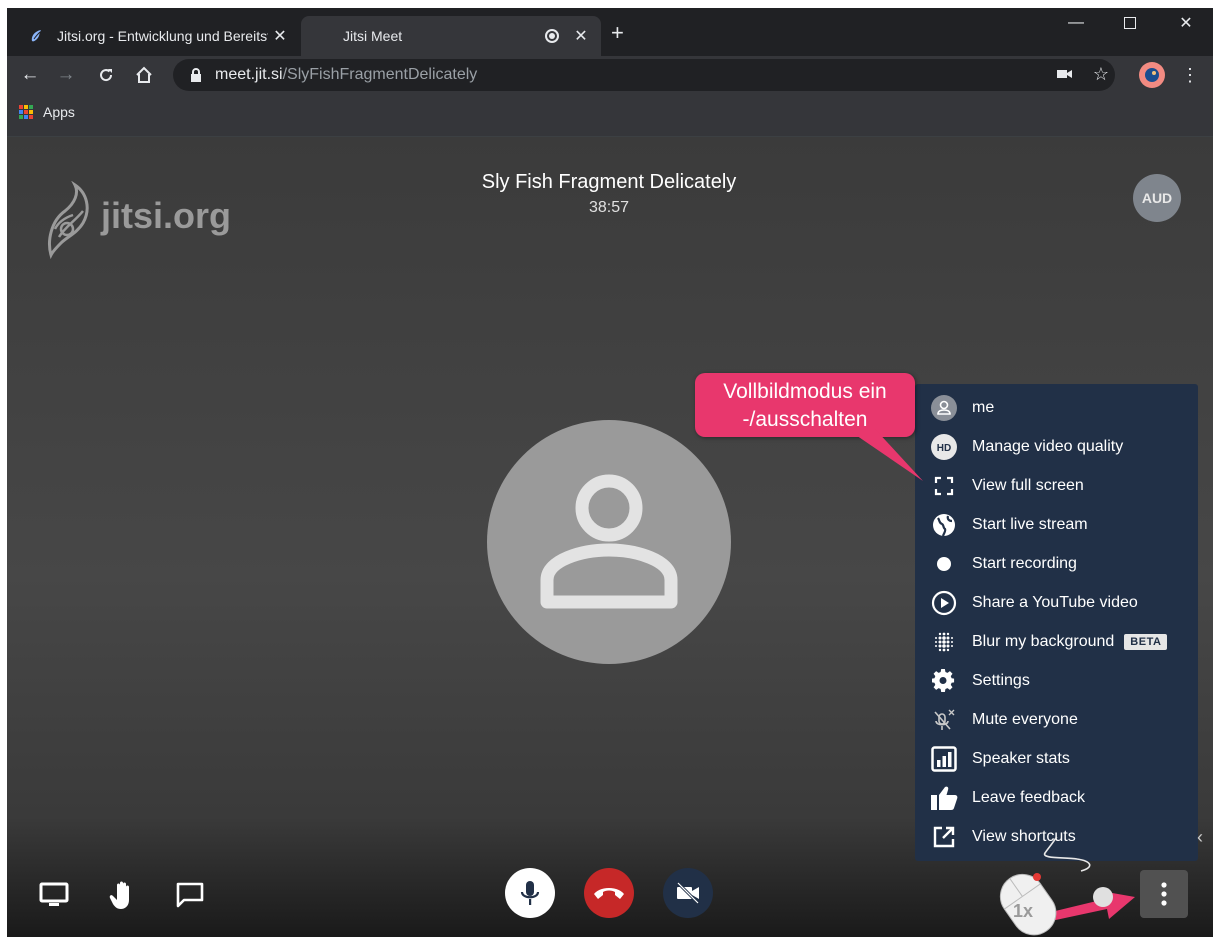 The image size is (1213, 937). I want to click on hangup-button, so click(609, 893).